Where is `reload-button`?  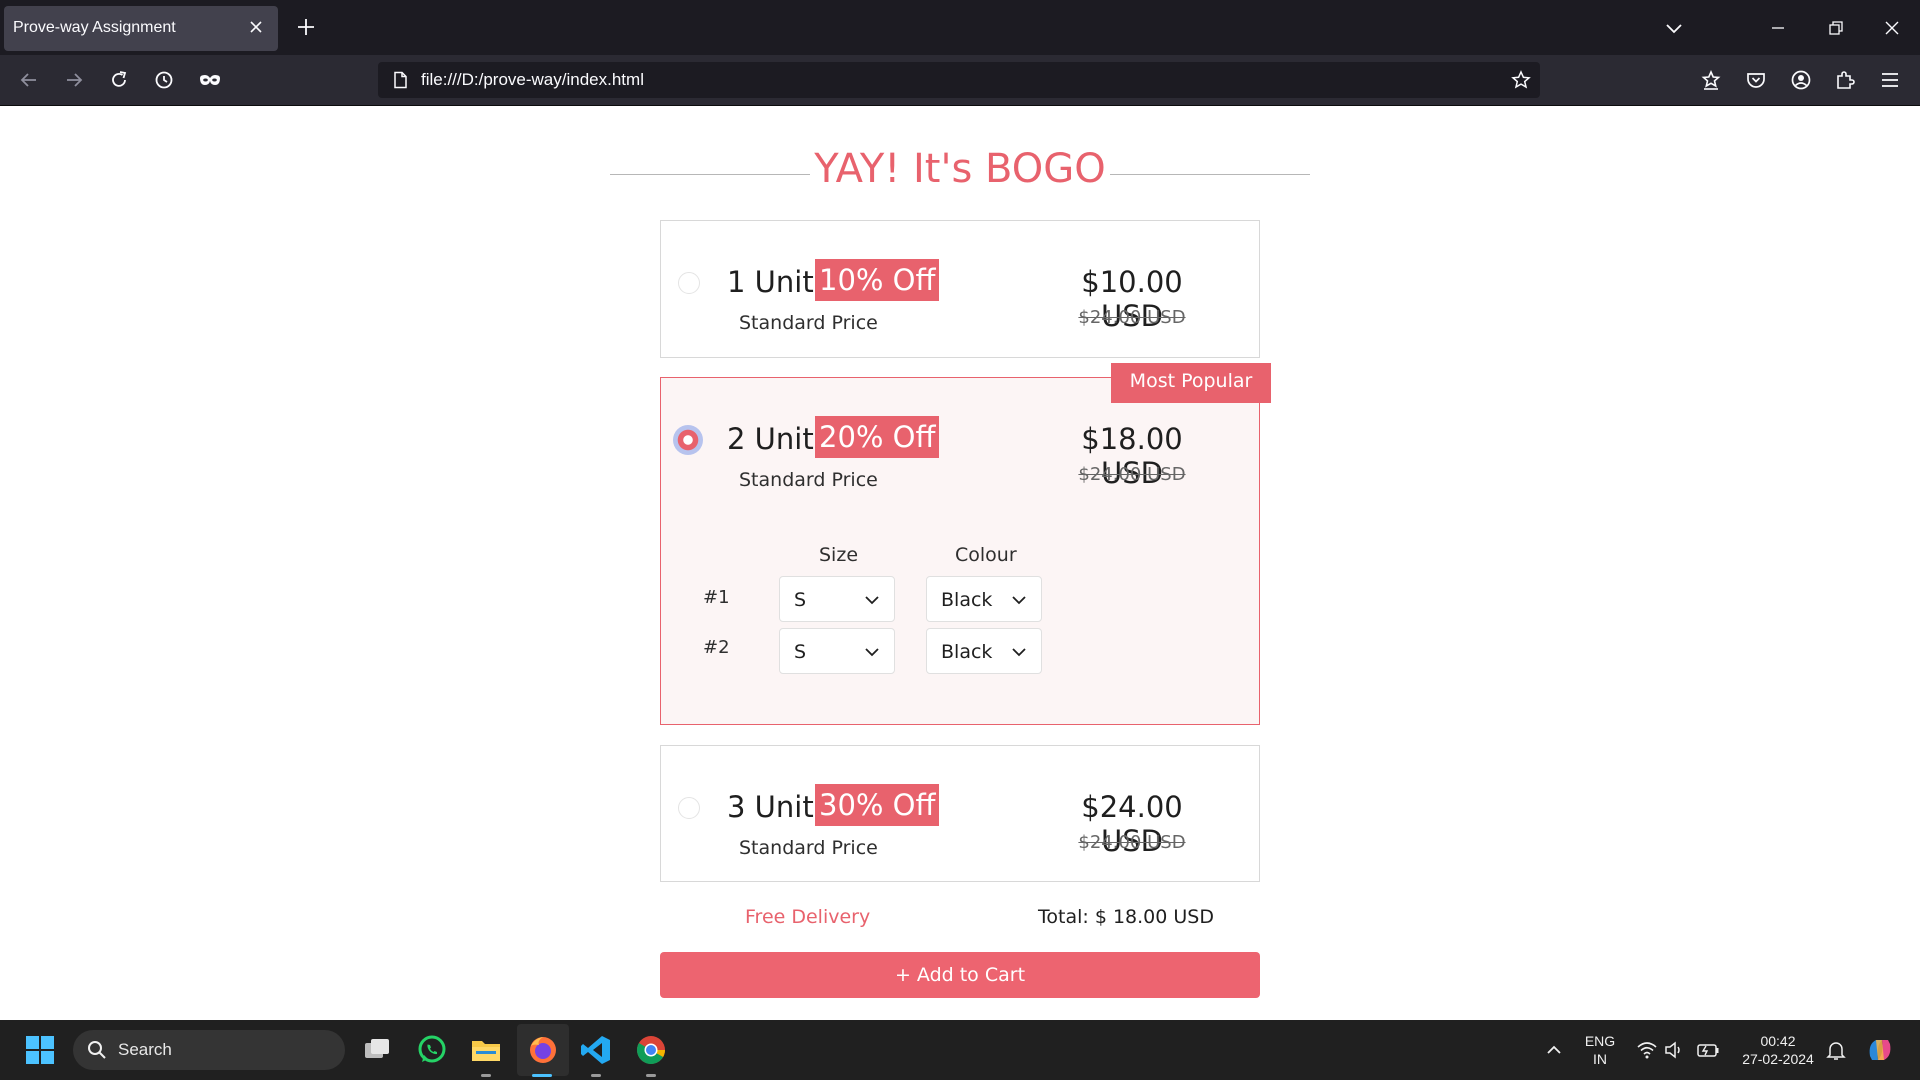 reload-button is located at coordinates (119, 80).